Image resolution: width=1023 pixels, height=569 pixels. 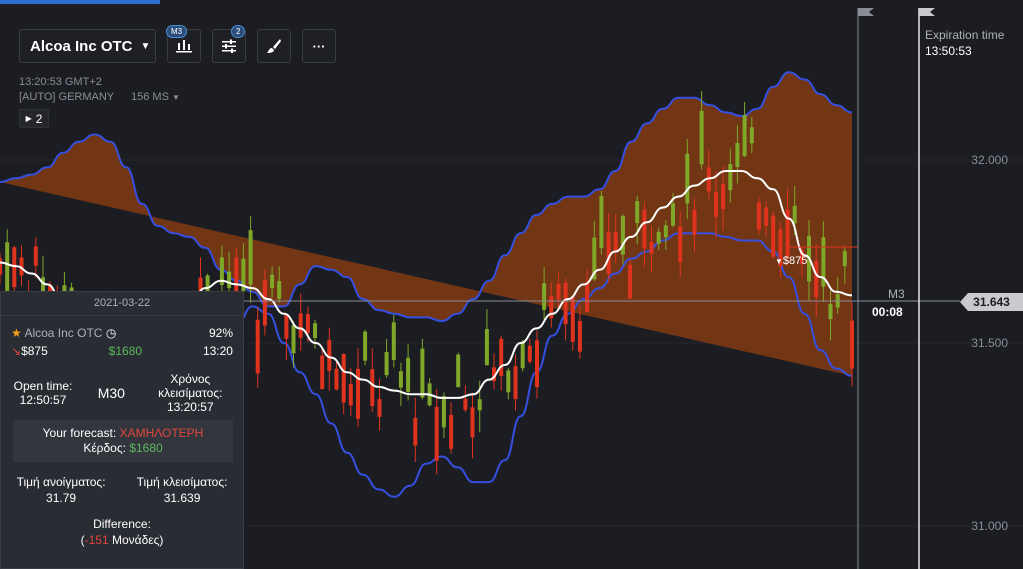 I want to click on timeframe-badge: M3, so click(x=177, y=31).